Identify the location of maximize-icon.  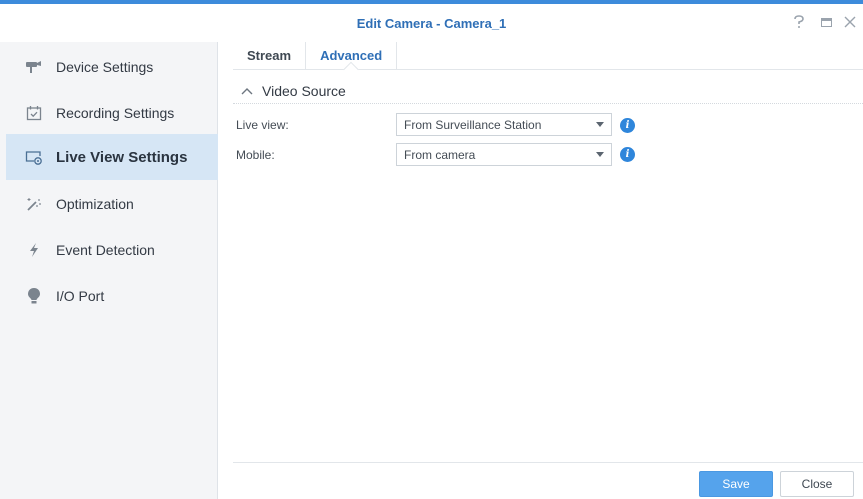
(826, 22).